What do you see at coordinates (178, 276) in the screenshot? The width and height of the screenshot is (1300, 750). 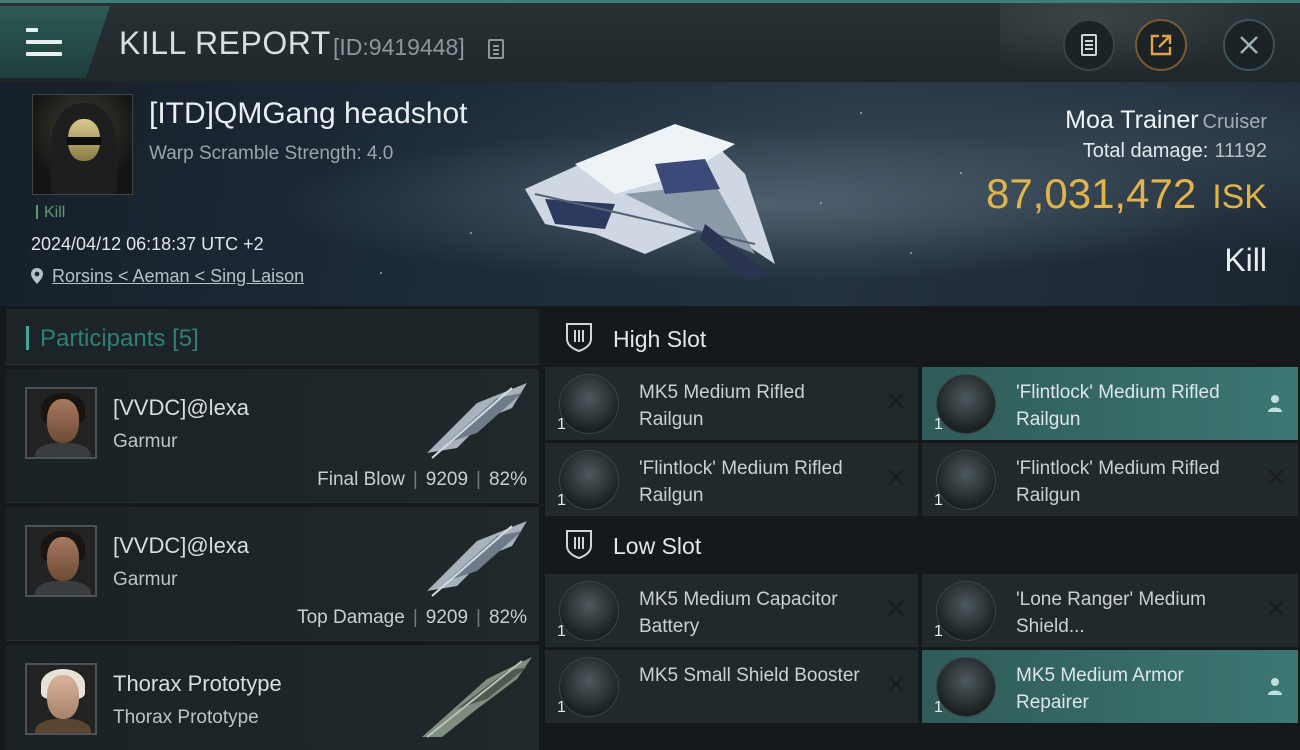 I see `location-link: Rorsins < Aeman < Sing Laison` at bounding box center [178, 276].